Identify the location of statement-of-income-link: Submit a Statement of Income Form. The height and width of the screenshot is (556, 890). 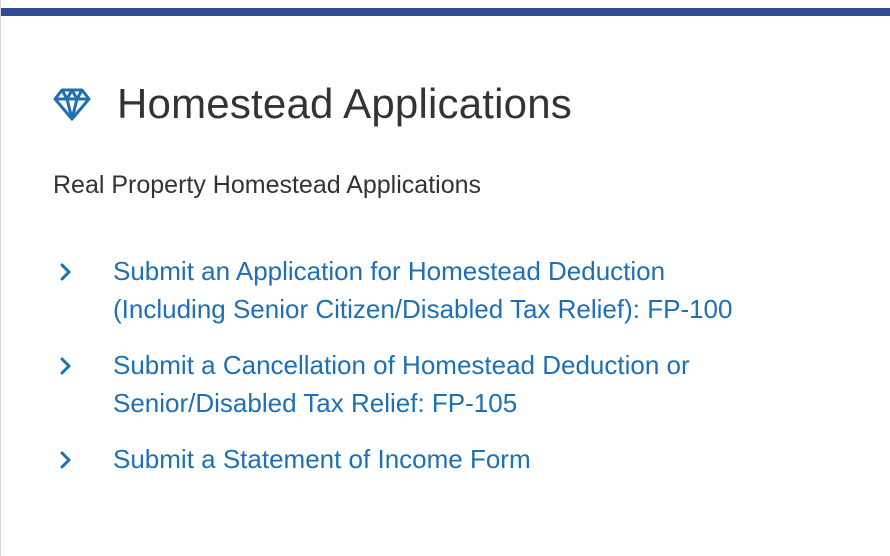
(322, 459).